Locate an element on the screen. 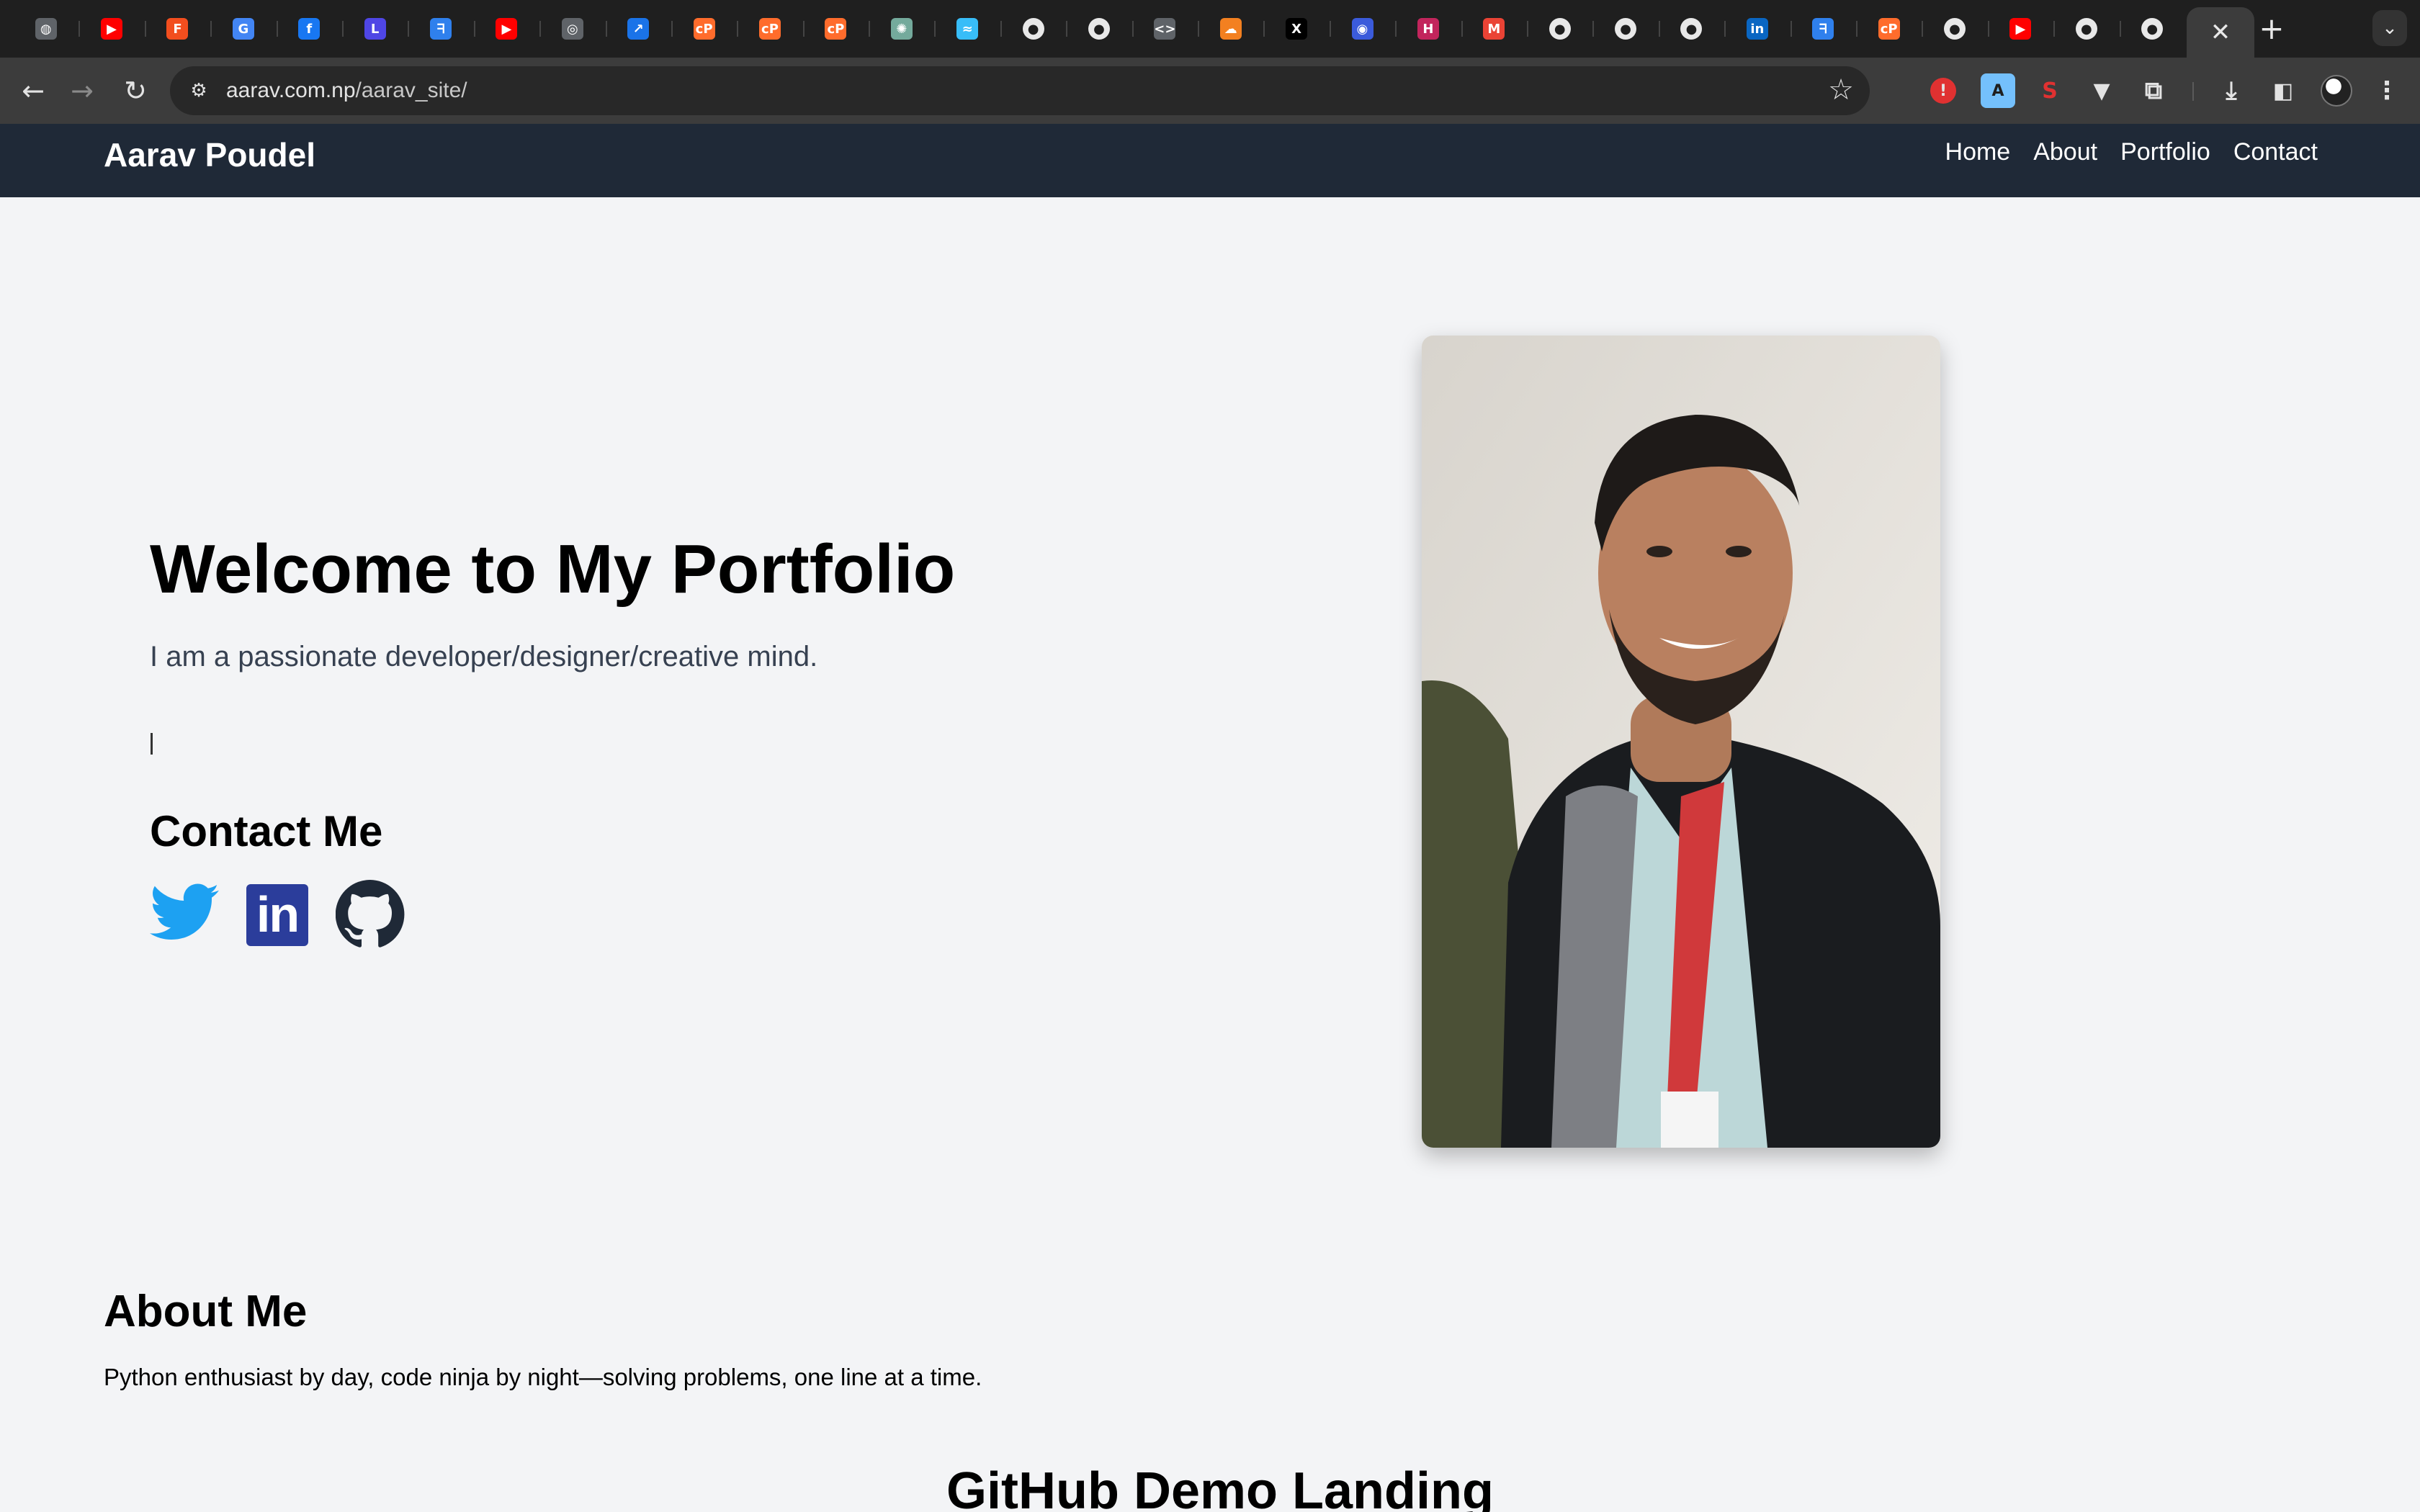  hero-title: Welcome to My Portfolio is located at coordinates (553, 569).